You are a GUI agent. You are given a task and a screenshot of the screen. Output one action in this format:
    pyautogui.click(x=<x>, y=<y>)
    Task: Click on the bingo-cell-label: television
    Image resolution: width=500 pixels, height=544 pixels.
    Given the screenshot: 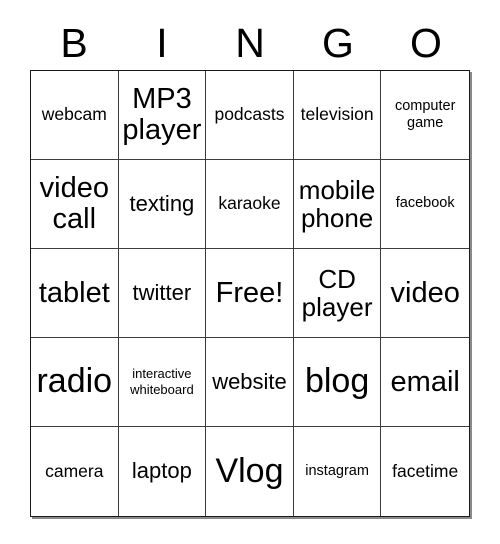 What is the action you would take?
    pyautogui.click(x=337, y=114)
    